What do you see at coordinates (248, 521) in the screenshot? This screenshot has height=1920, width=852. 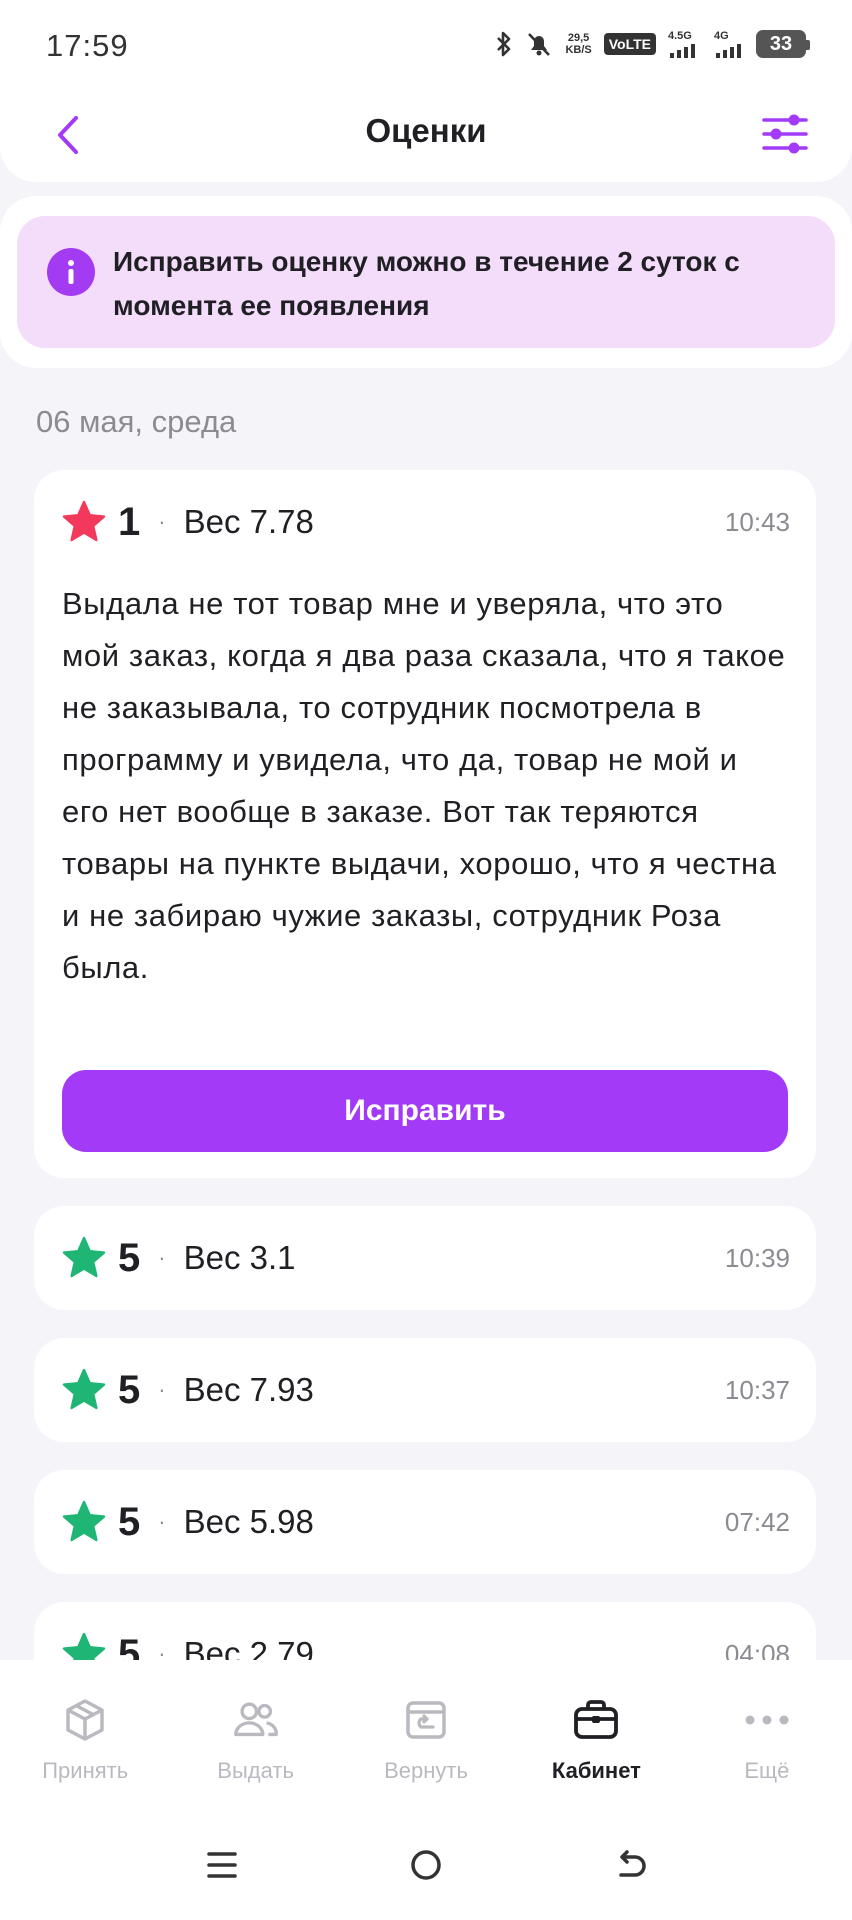 I see `review-weight: Вес 7.78` at bounding box center [248, 521].